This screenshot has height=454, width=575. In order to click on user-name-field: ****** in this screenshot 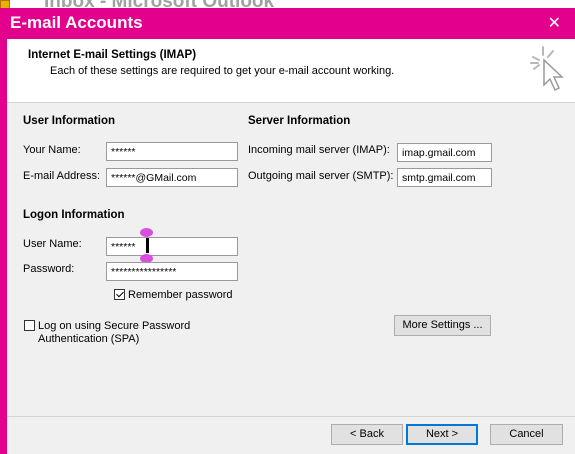, I will do `click(172, 246)`.